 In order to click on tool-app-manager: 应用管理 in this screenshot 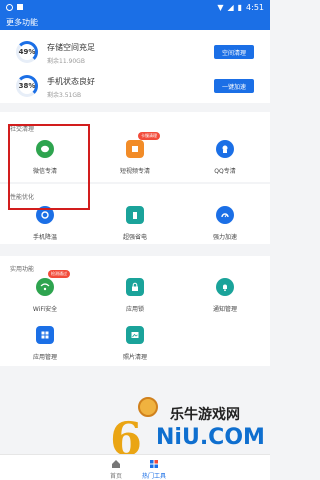, I will do `click(45, 343)`.